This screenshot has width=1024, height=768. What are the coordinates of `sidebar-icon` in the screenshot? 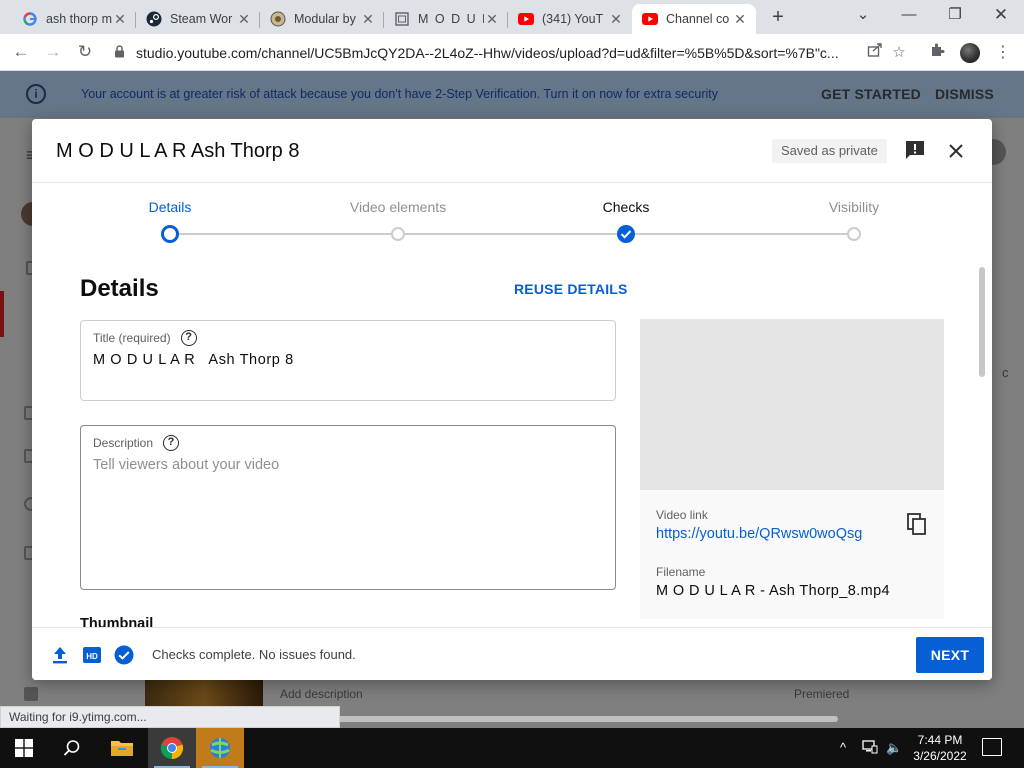 It's located at (31, 694).